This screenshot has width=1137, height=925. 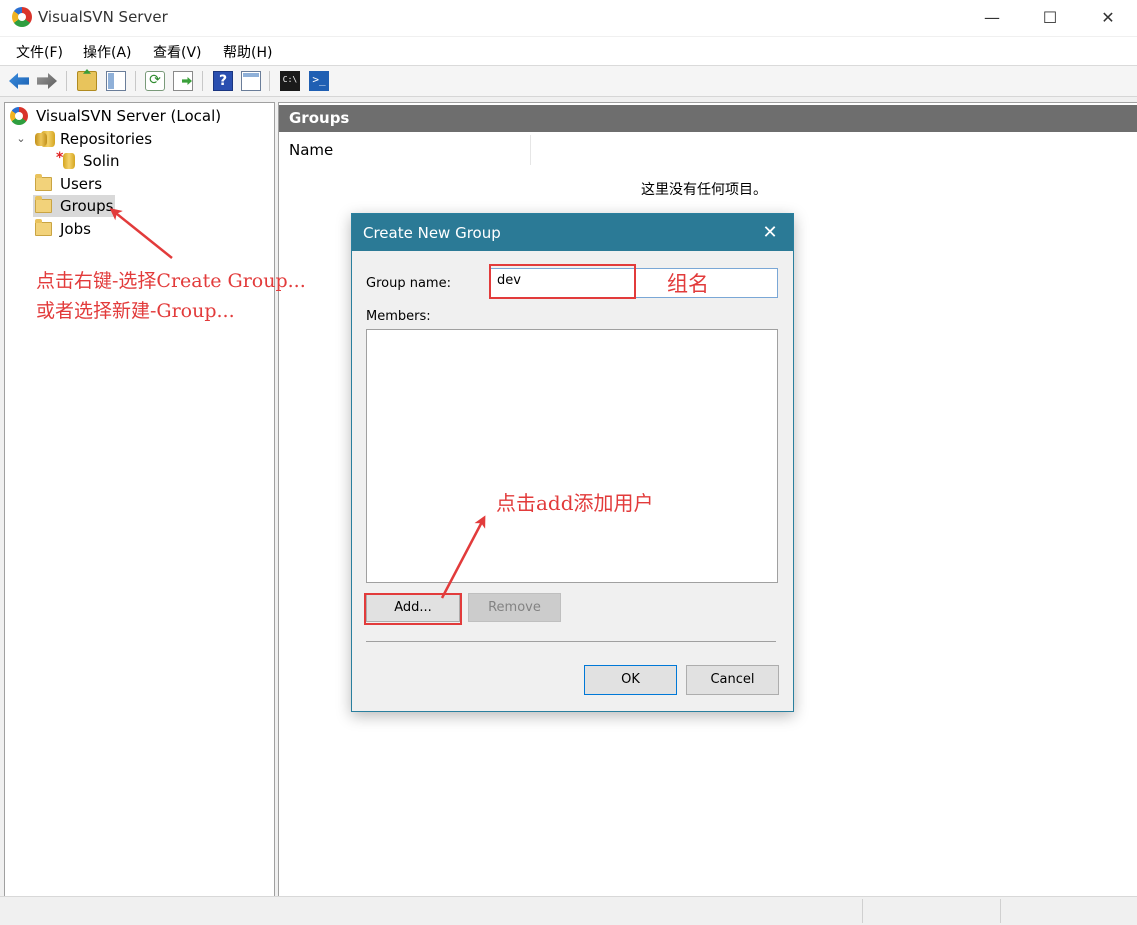 I want to click on arrow-to-groups, so click(x=141, y=233).